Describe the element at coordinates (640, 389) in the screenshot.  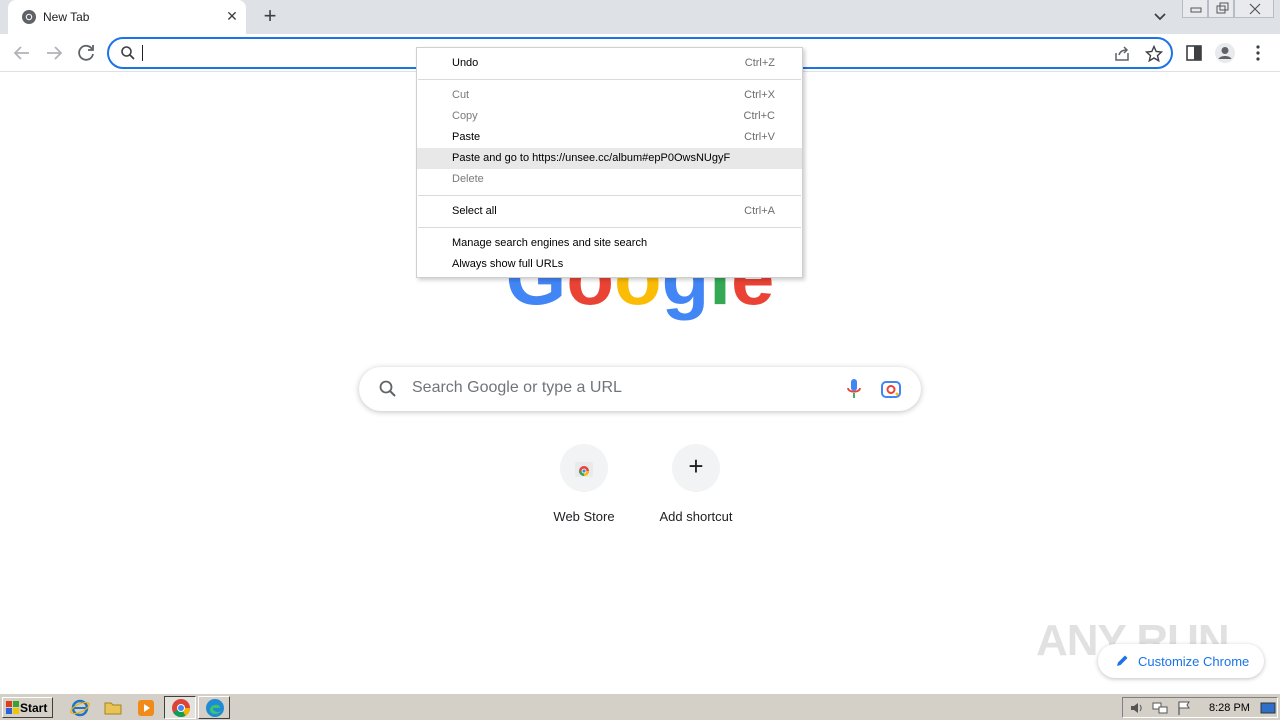
I see `google-search-box: Search Google or type a URL` at that location.